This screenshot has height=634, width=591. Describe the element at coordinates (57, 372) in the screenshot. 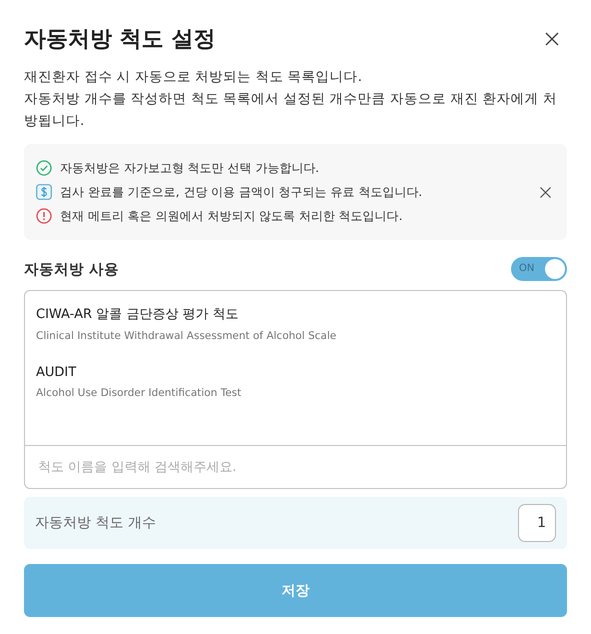

I see `scale-name: AUDIT` at that location.